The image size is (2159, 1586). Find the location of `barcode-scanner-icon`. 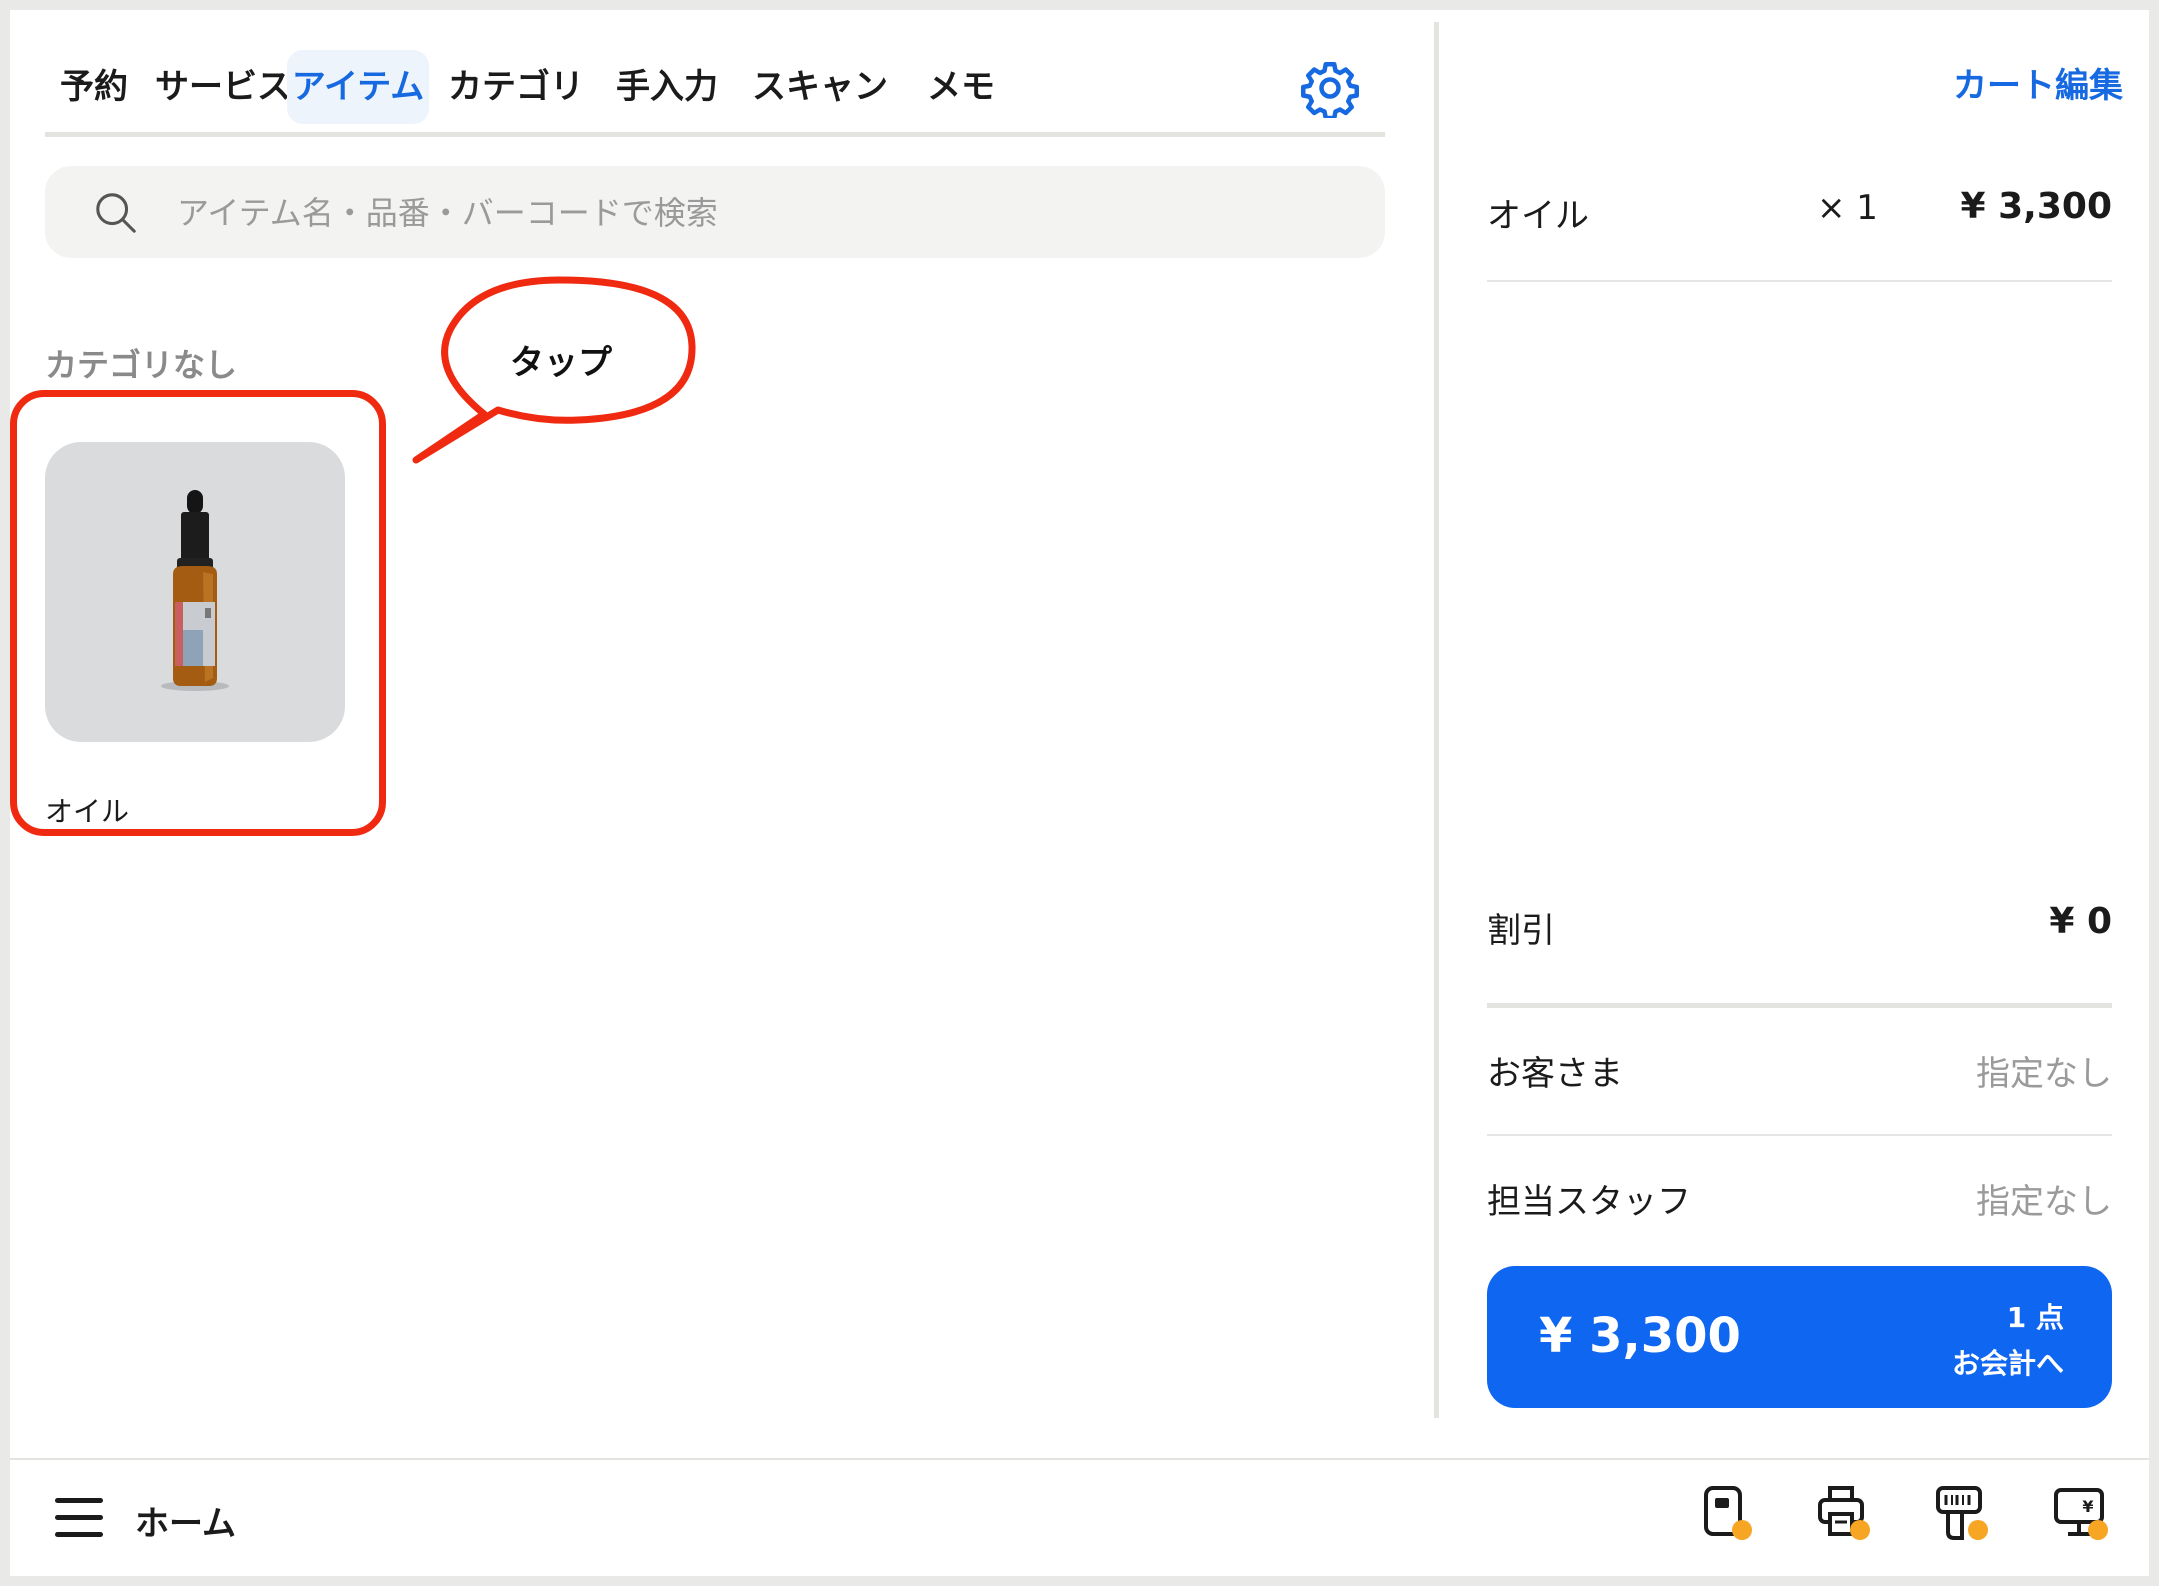

barcode-scanner-icon is located at coordinates (1965, 1515).